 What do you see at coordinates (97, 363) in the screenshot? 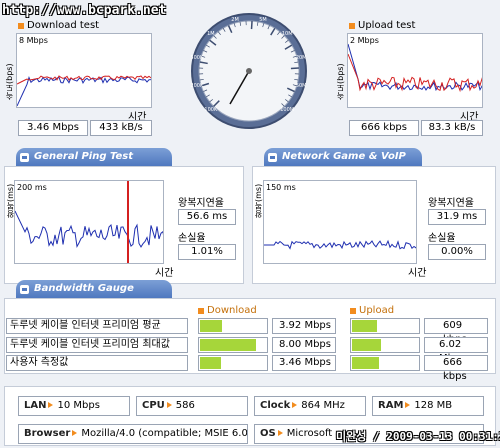
I see `bandwidth-row-name: 사용자 측정값` at bounding box center [97, 363].